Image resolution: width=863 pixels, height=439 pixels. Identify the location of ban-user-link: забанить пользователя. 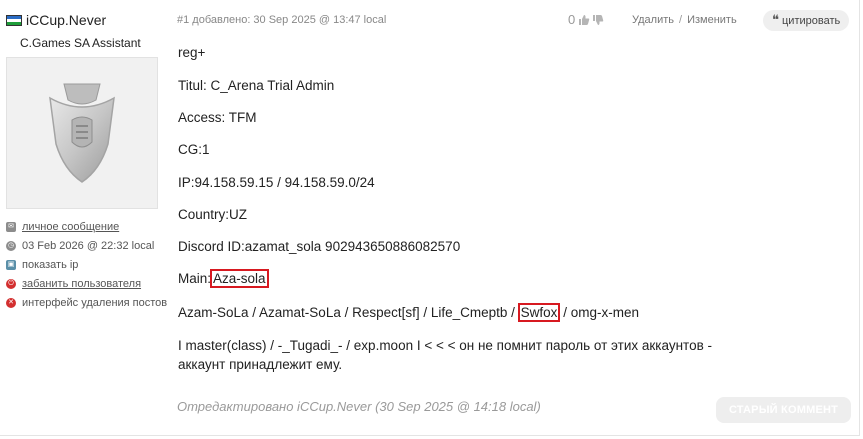
(81, 284).